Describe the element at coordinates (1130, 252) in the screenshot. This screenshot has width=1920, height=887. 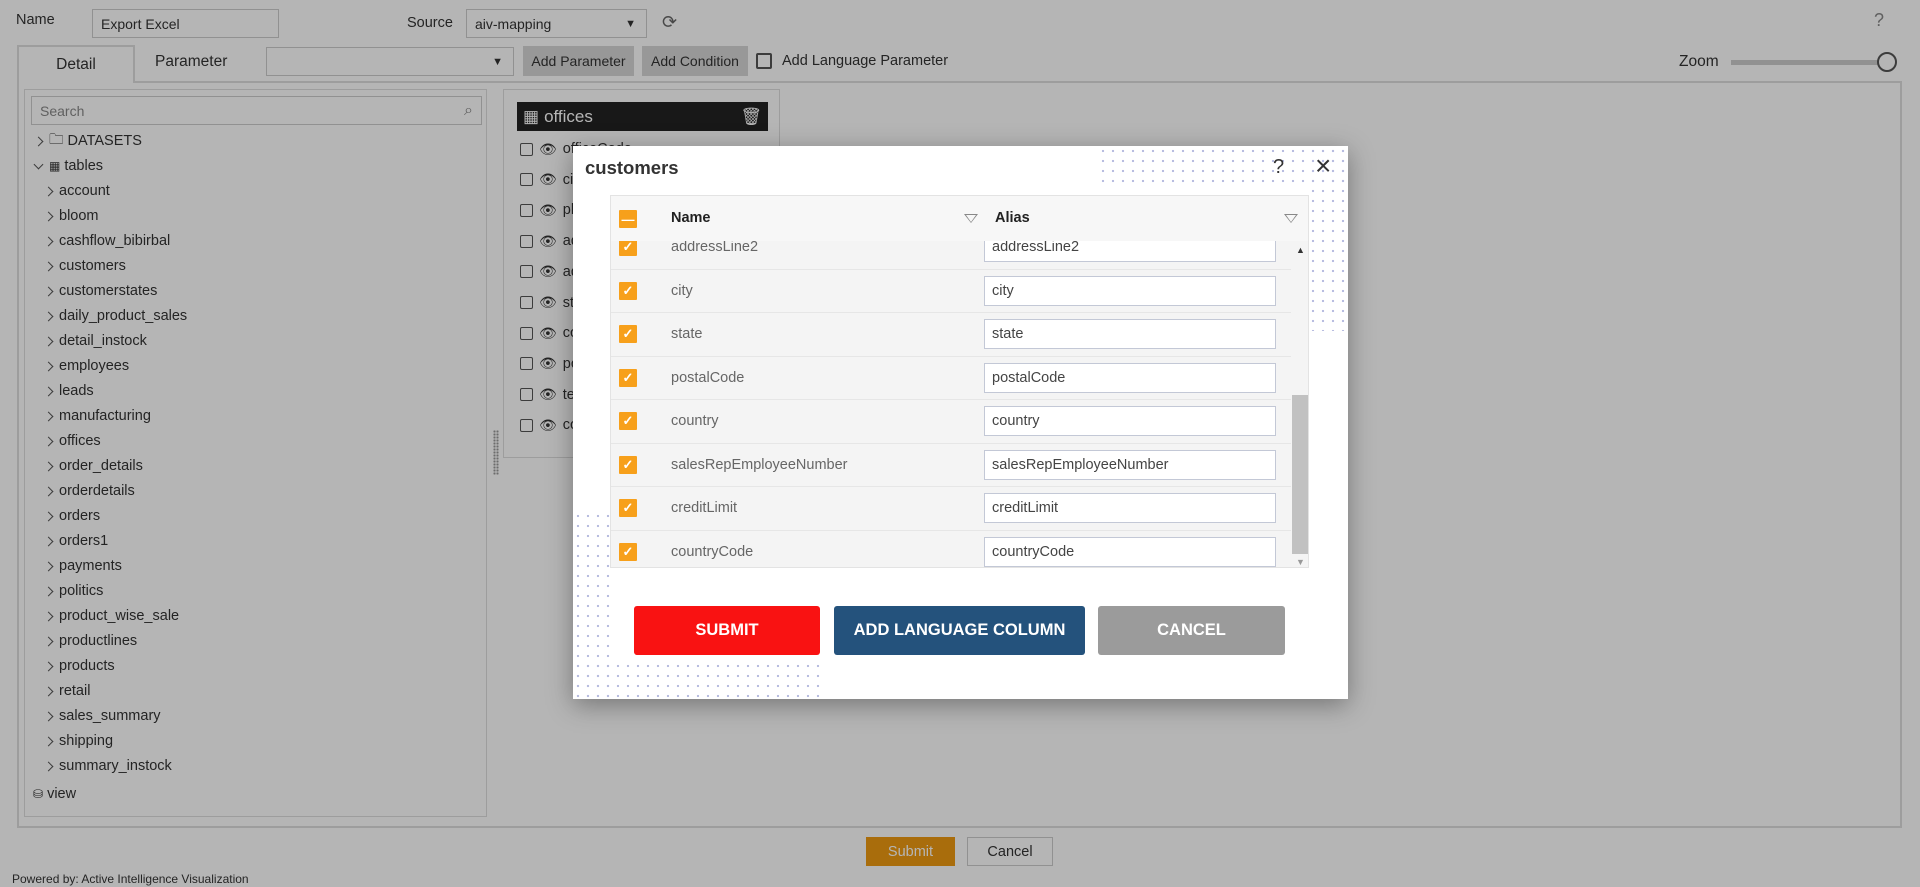
I see `alias-input: addressLine2` at that location.